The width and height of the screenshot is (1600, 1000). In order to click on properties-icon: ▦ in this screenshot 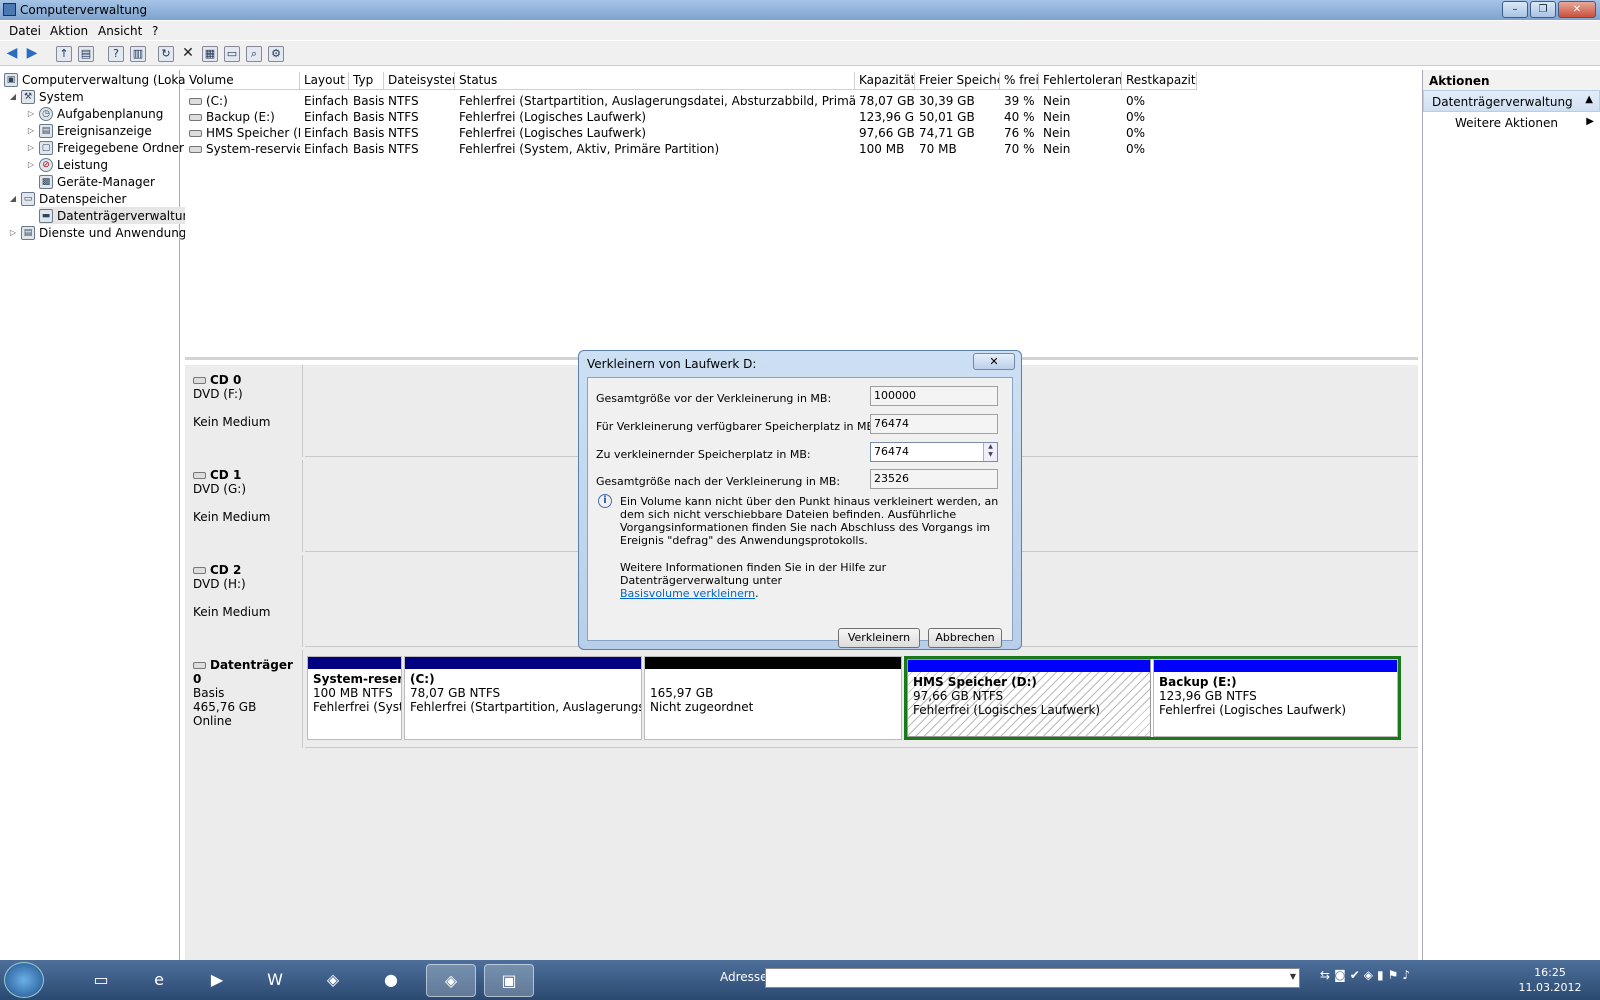, I will do `click(210, 54)`.